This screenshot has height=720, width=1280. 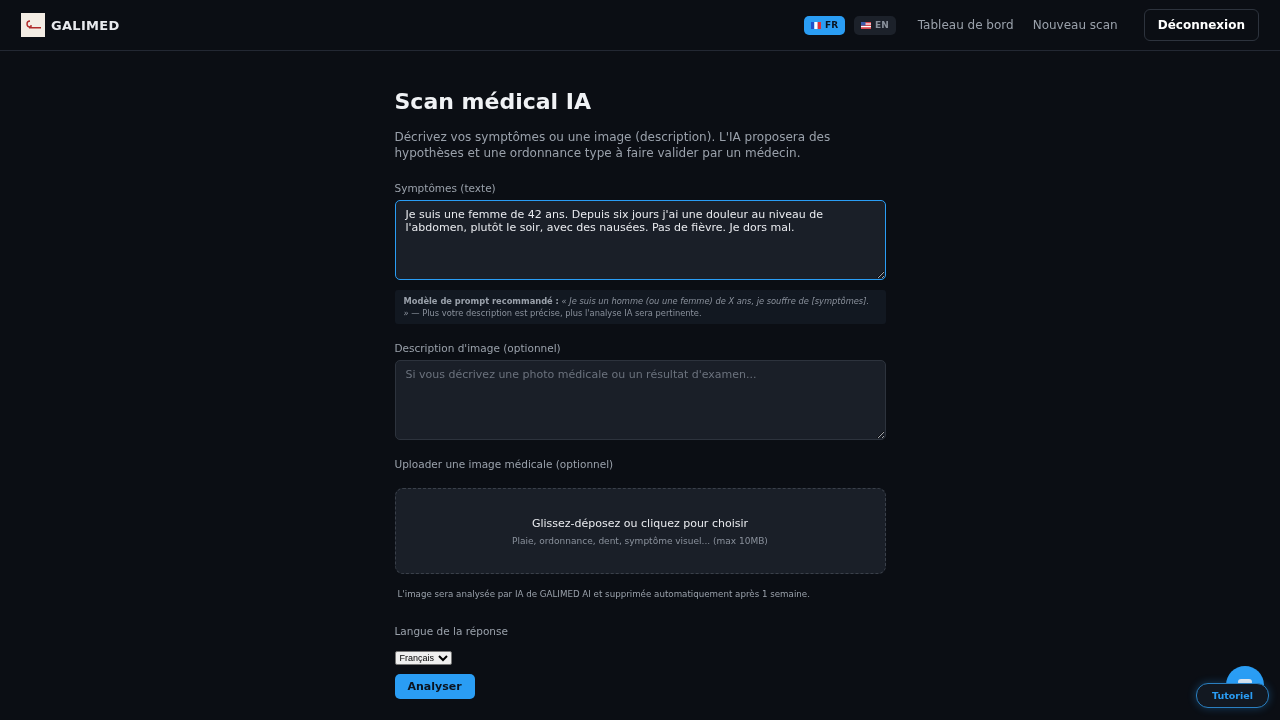 I want to click on field-label: Langue de la réponse, so click(x=451, y=631).